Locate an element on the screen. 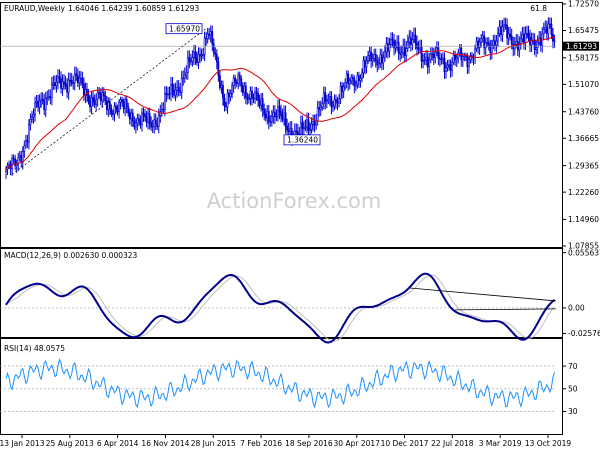 The width and height of the screenshot is (600, 450). watermark: ActionForex.com is located at coordinates (294, 201).